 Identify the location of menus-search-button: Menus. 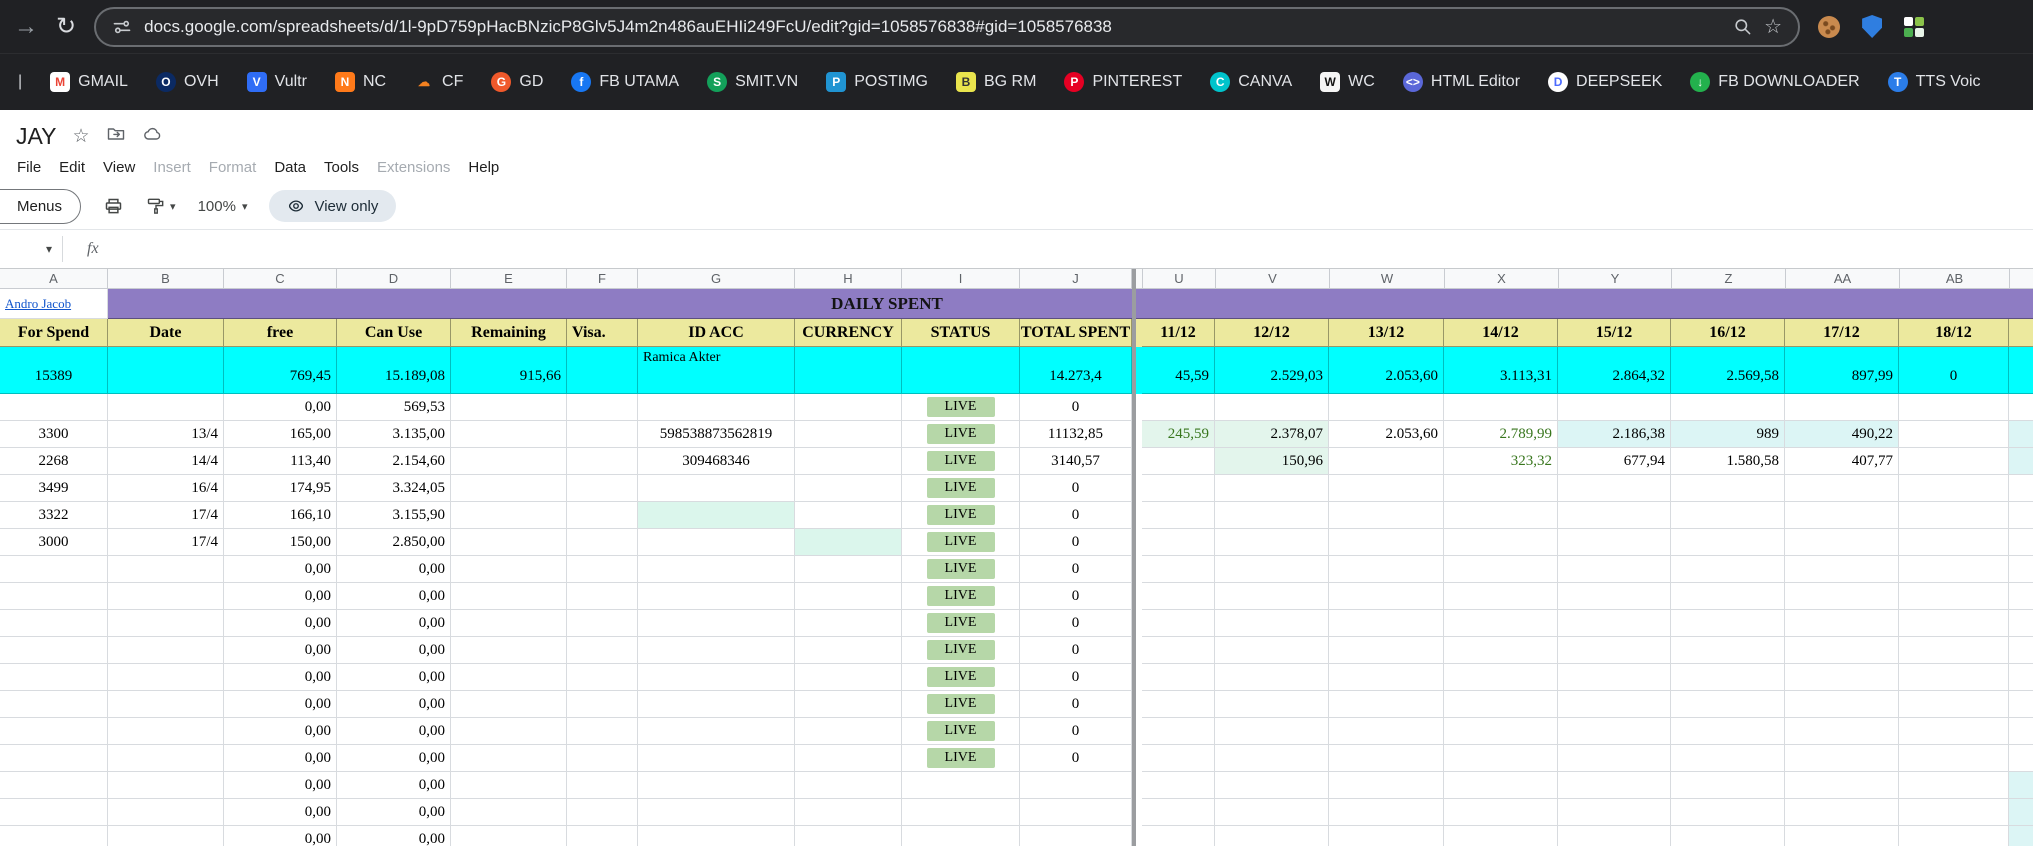
(41, 206).